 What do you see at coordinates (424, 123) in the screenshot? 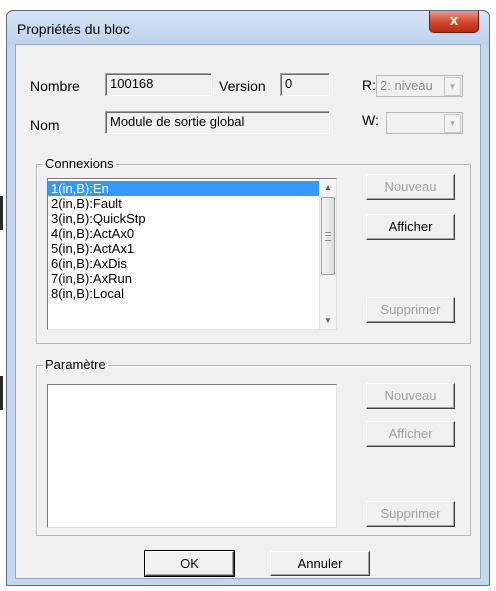
I see `w-combo: ▼` at bounding box center [424, 123].